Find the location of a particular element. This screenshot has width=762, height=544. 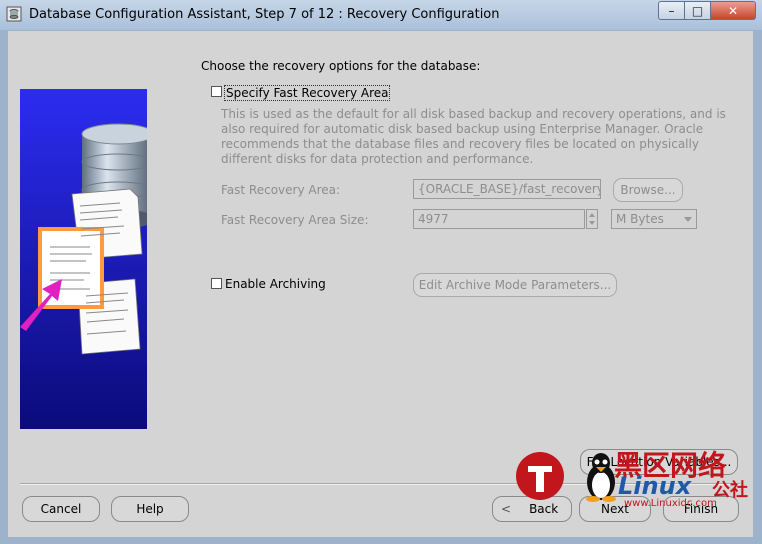

fast-recovery-area-field: {ORACLE_BASE}/fast_recovery_a is located at coordinates (507, 189).